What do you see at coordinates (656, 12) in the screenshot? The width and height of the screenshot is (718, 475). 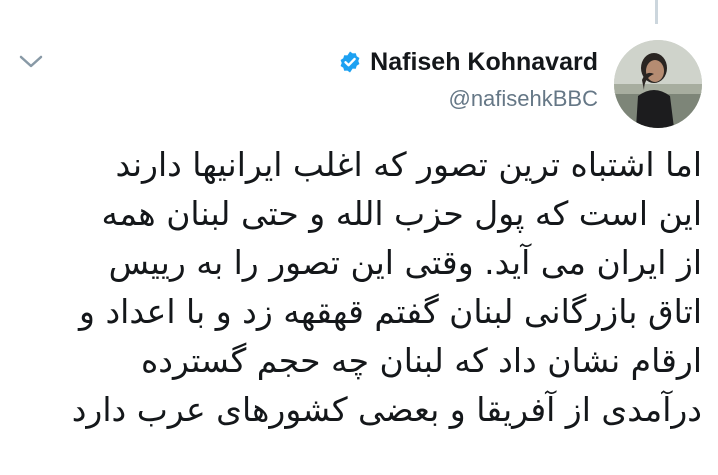 I see `thread-connector-line` at bounding box center [656, 12].